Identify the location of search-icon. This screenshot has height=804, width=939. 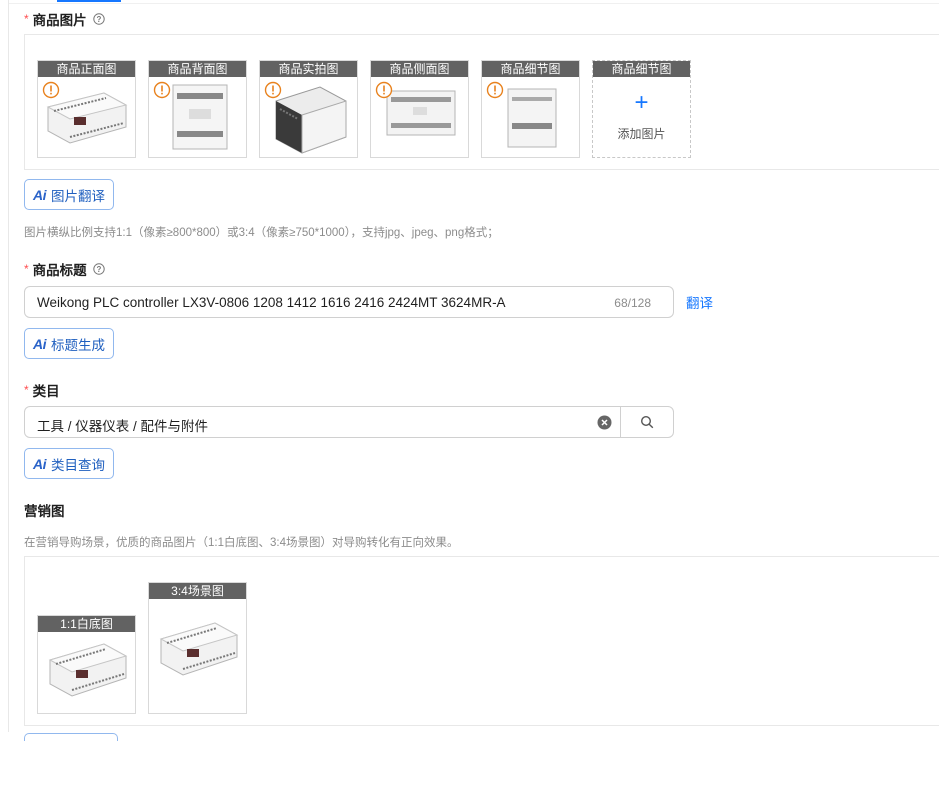
(647, 422).